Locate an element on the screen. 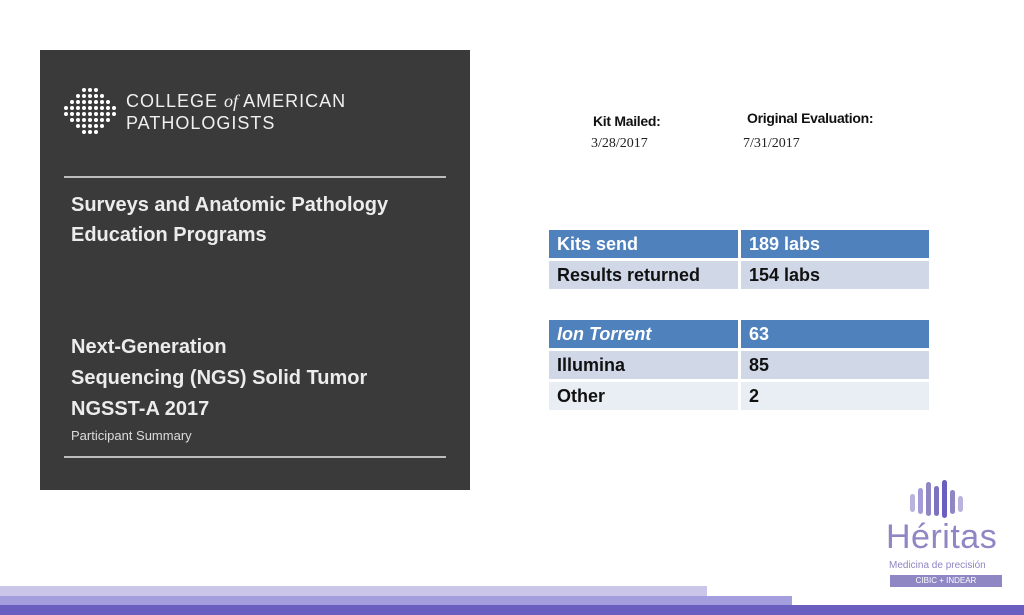 This screenshot has height=615, width=1024. labs-row-value: 189 labs is located at coordinates (834, 245).